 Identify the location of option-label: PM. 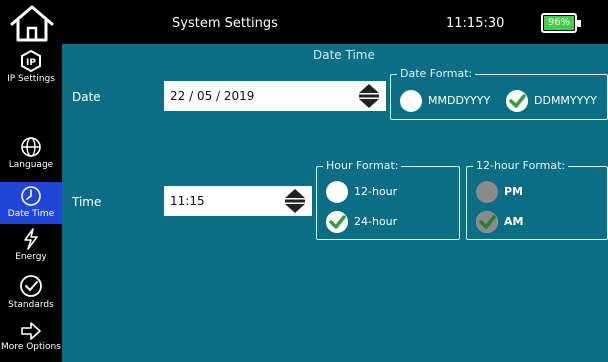
(514, 191).